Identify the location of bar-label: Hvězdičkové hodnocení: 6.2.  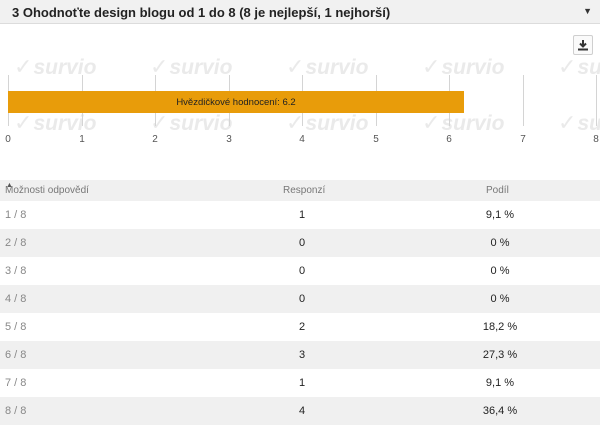
(236, 102).